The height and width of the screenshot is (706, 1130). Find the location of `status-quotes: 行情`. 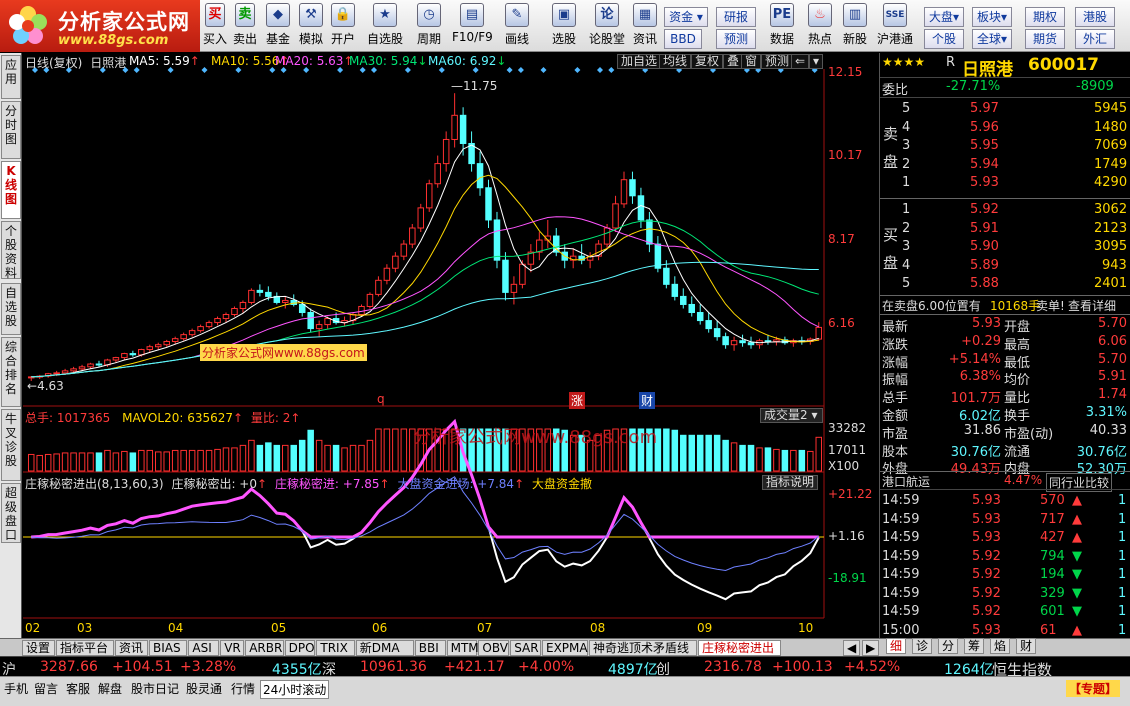

status-quotes: 行情 is located at coordinates (243, 688).